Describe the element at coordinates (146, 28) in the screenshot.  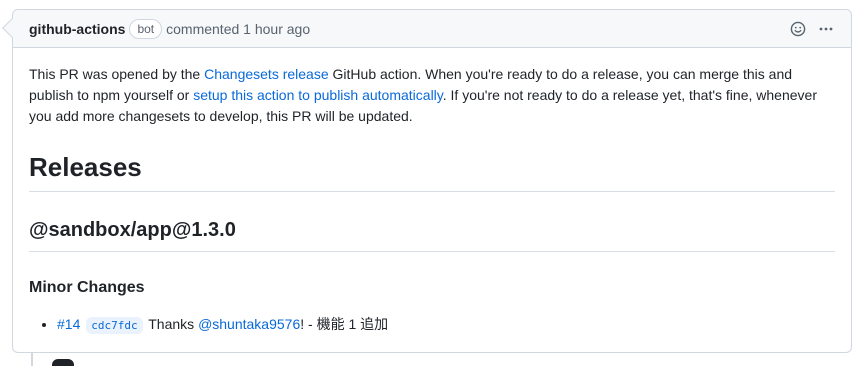
I see `bot-badge: bot` at that location.